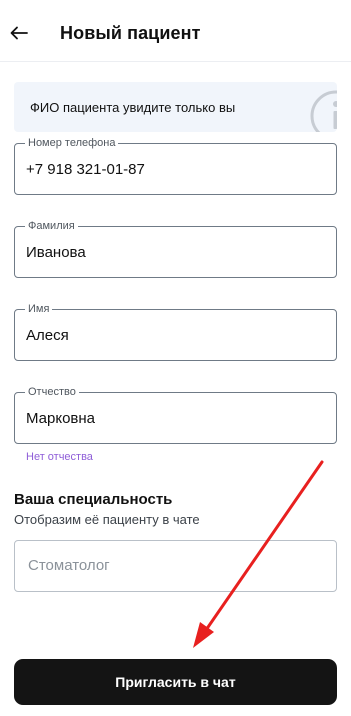  I want to click on phone-field-label: Номер телефона, so click(72, 143).